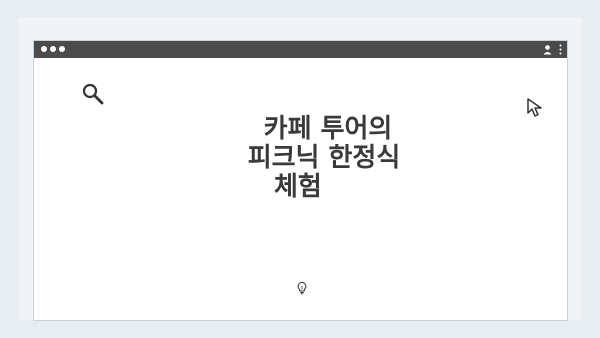  What do you see at coordinates (53, 49) in the screenshot?
I see `minimize-dot` at bounding box center [53, 49].